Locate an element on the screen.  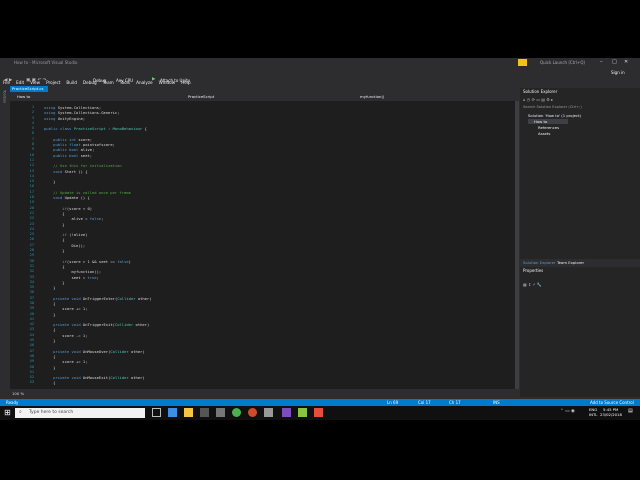
sign-in-link: Sign in is located at coordinates (618, 73).